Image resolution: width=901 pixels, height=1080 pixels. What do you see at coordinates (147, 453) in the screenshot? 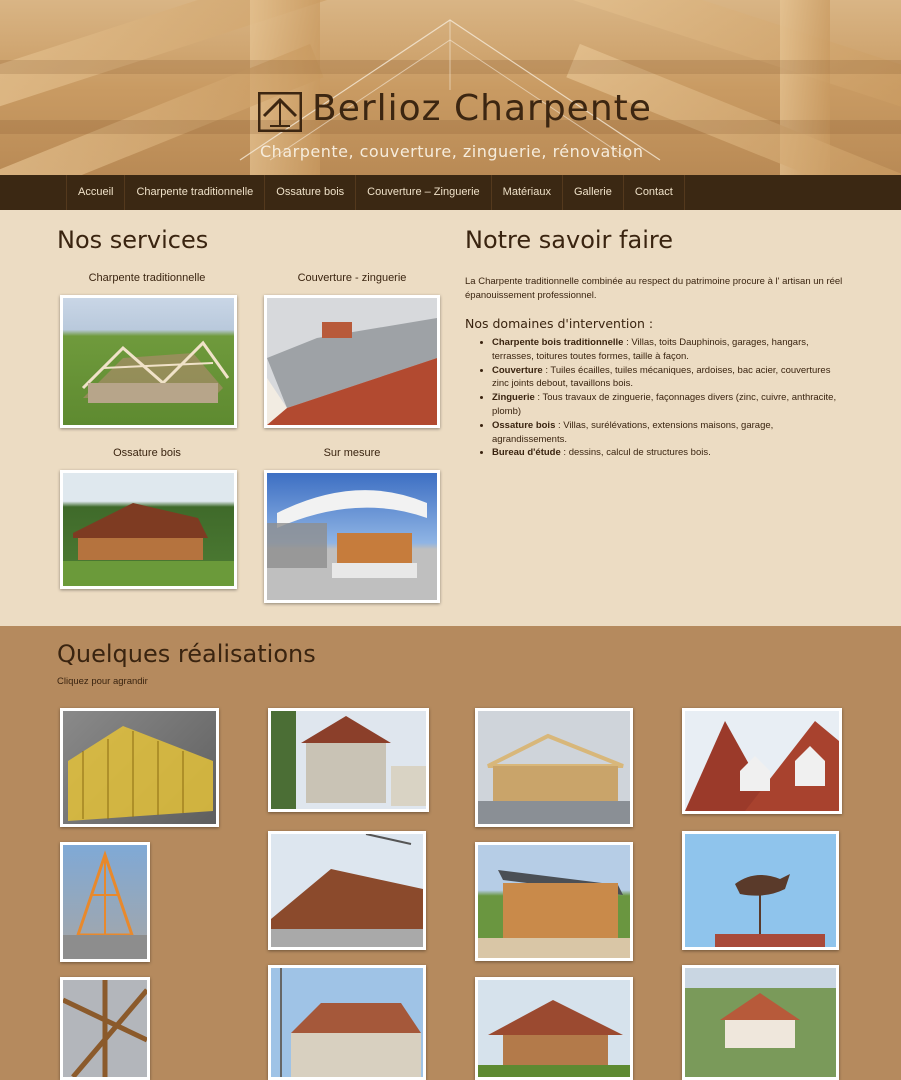
I see `service-label: Ossature bois` at bounding box center [147, 453].